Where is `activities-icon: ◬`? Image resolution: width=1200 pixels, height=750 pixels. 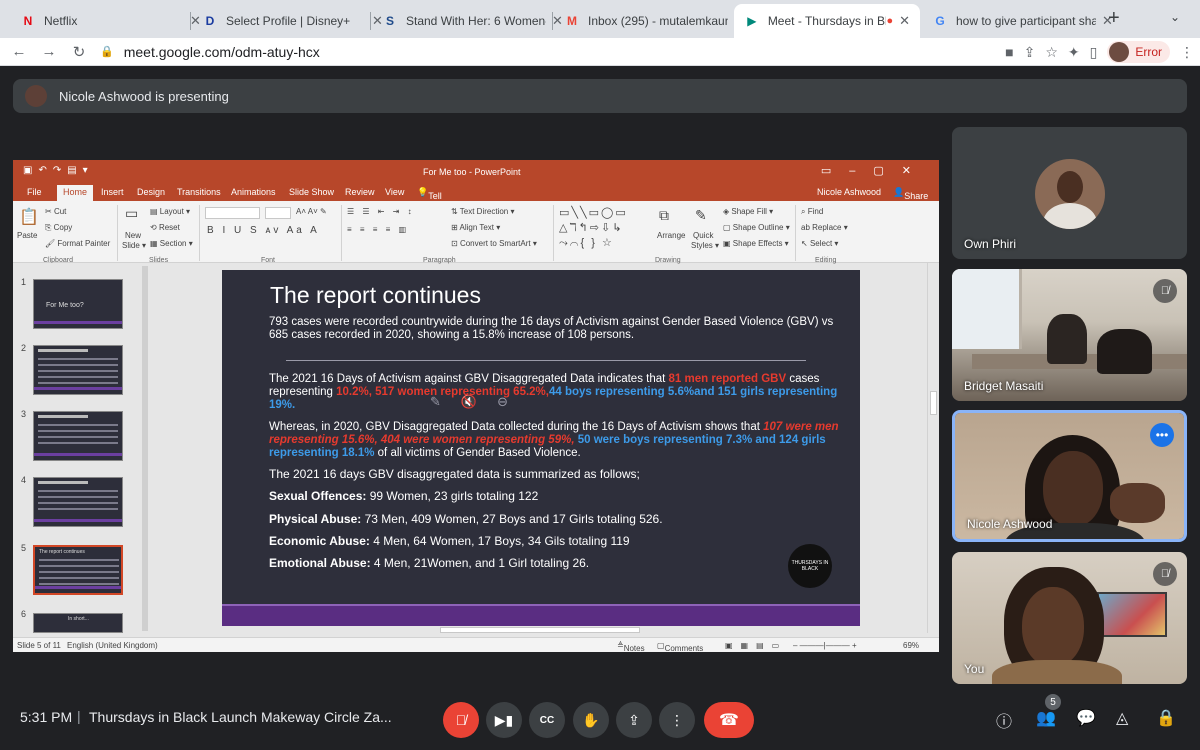 activities-icon: ◬ is located at coordinates (1122, 718).